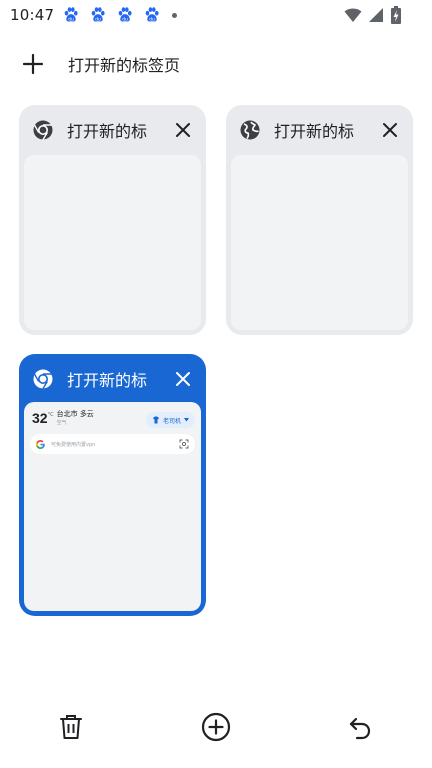 Image resolution: width=432 pixels, height=768 pixels. What do you see at coordinates (50, 415) in the screenshot?
I see `degree-unit: °C` at bounding box center [50, 415].